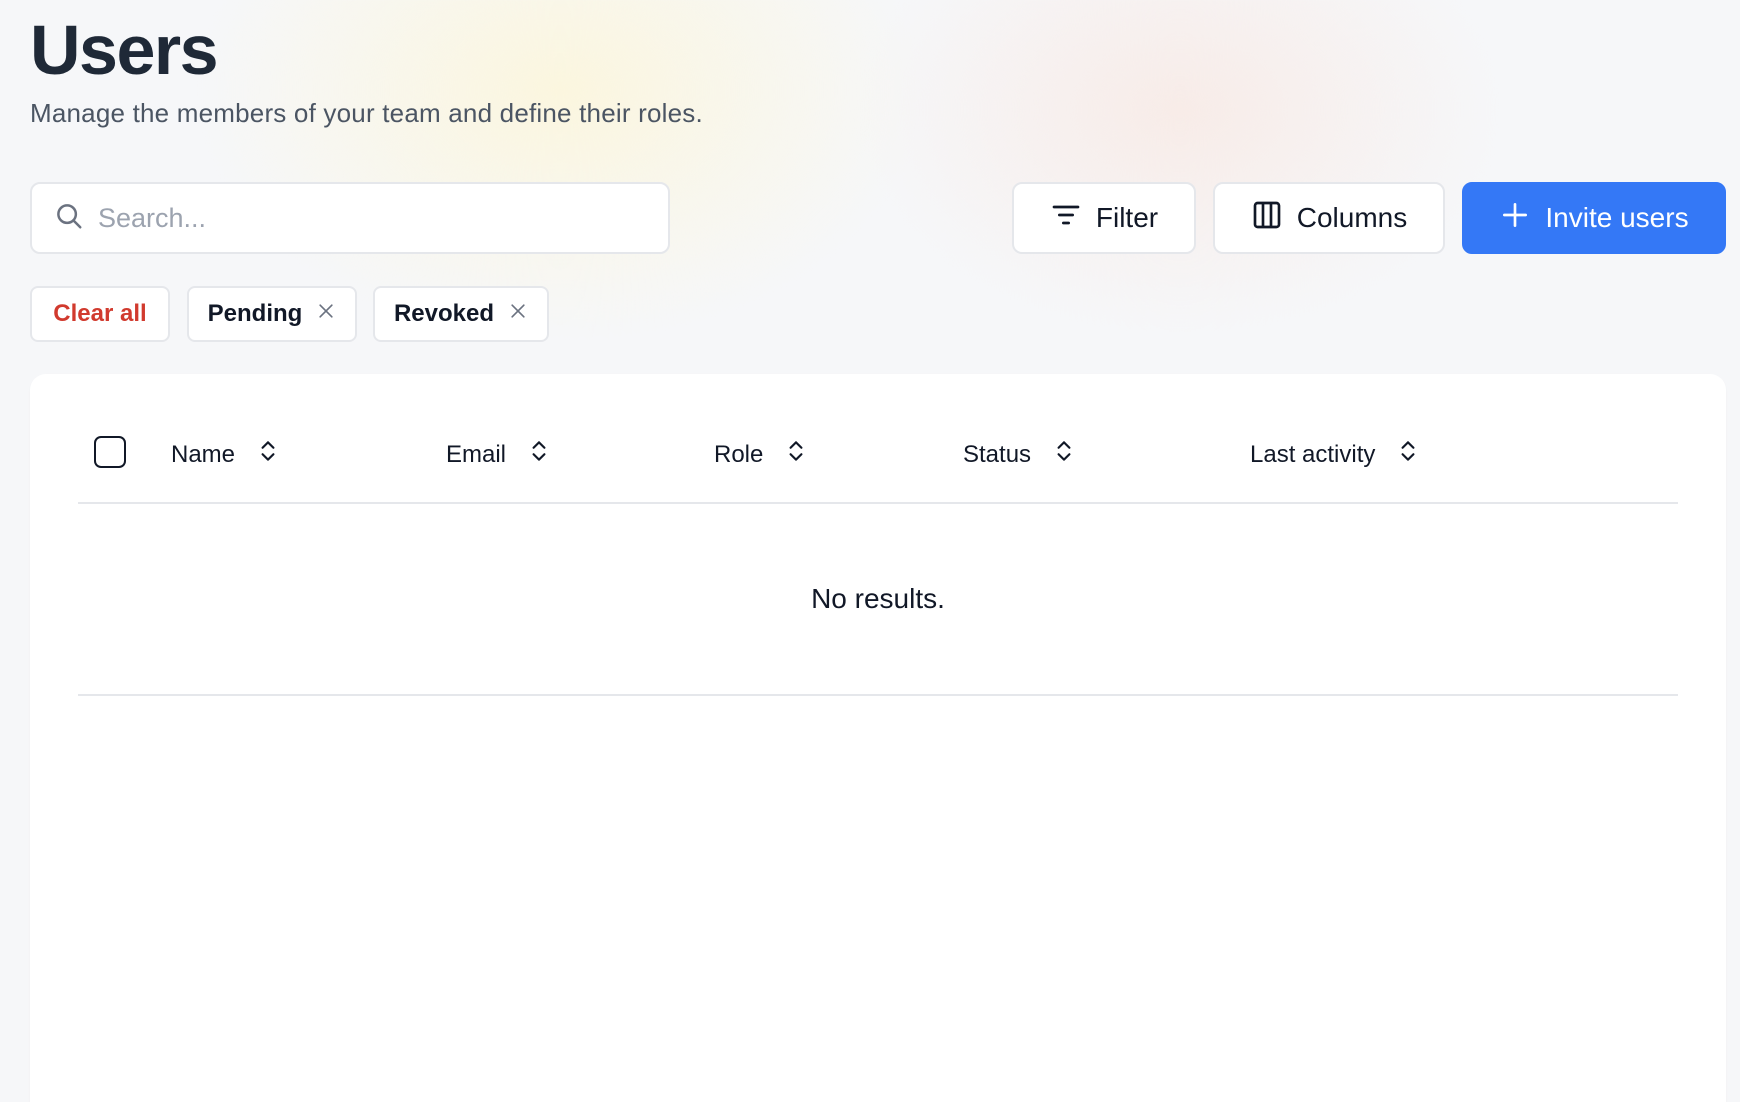  What do you see at coordinates (444, 313) in the screenshot?
I see `filter-chip-label: Revoked` at bounding box center [444, 313].